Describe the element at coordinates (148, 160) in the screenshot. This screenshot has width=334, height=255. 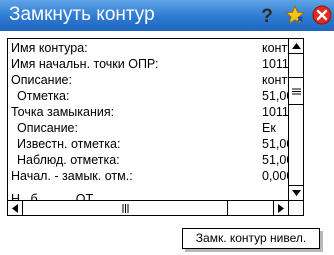
I see `list-item: Наблюд. отметка: 51,00` at that location.